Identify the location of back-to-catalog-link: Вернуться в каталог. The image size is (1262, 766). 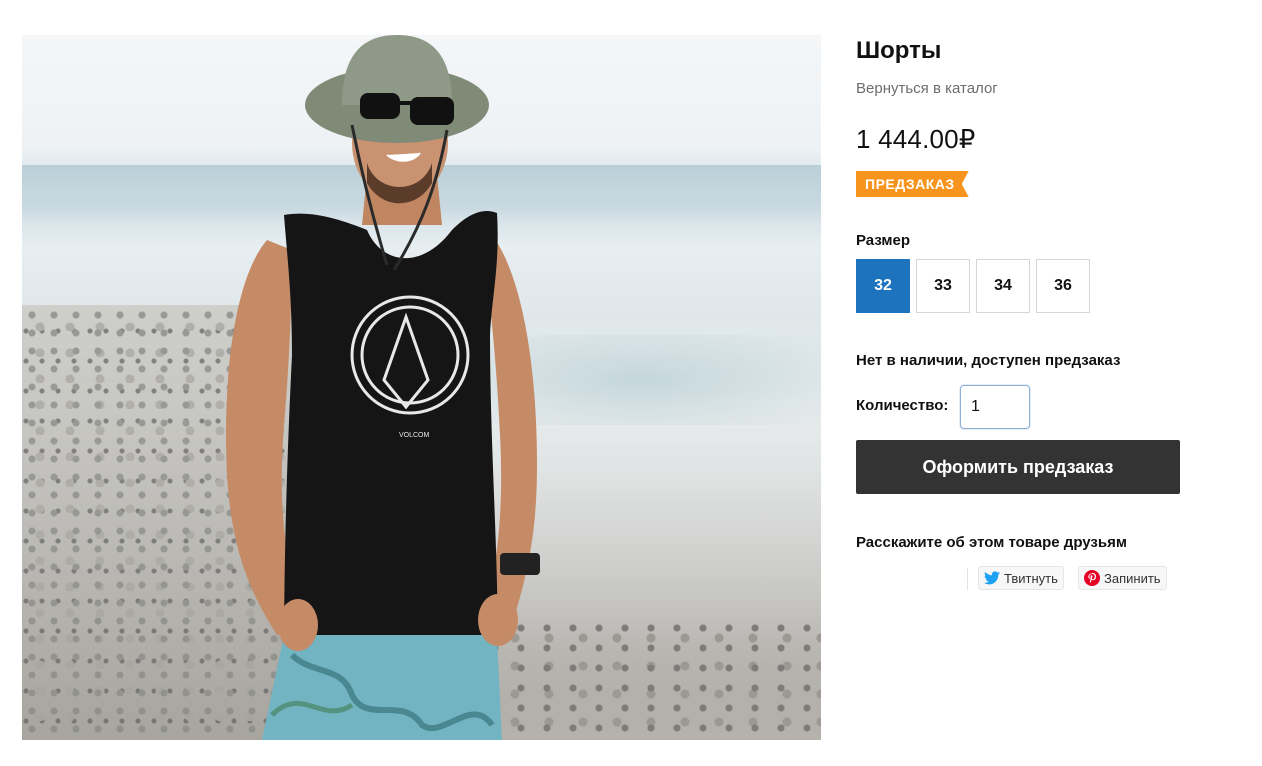
(927, 88).